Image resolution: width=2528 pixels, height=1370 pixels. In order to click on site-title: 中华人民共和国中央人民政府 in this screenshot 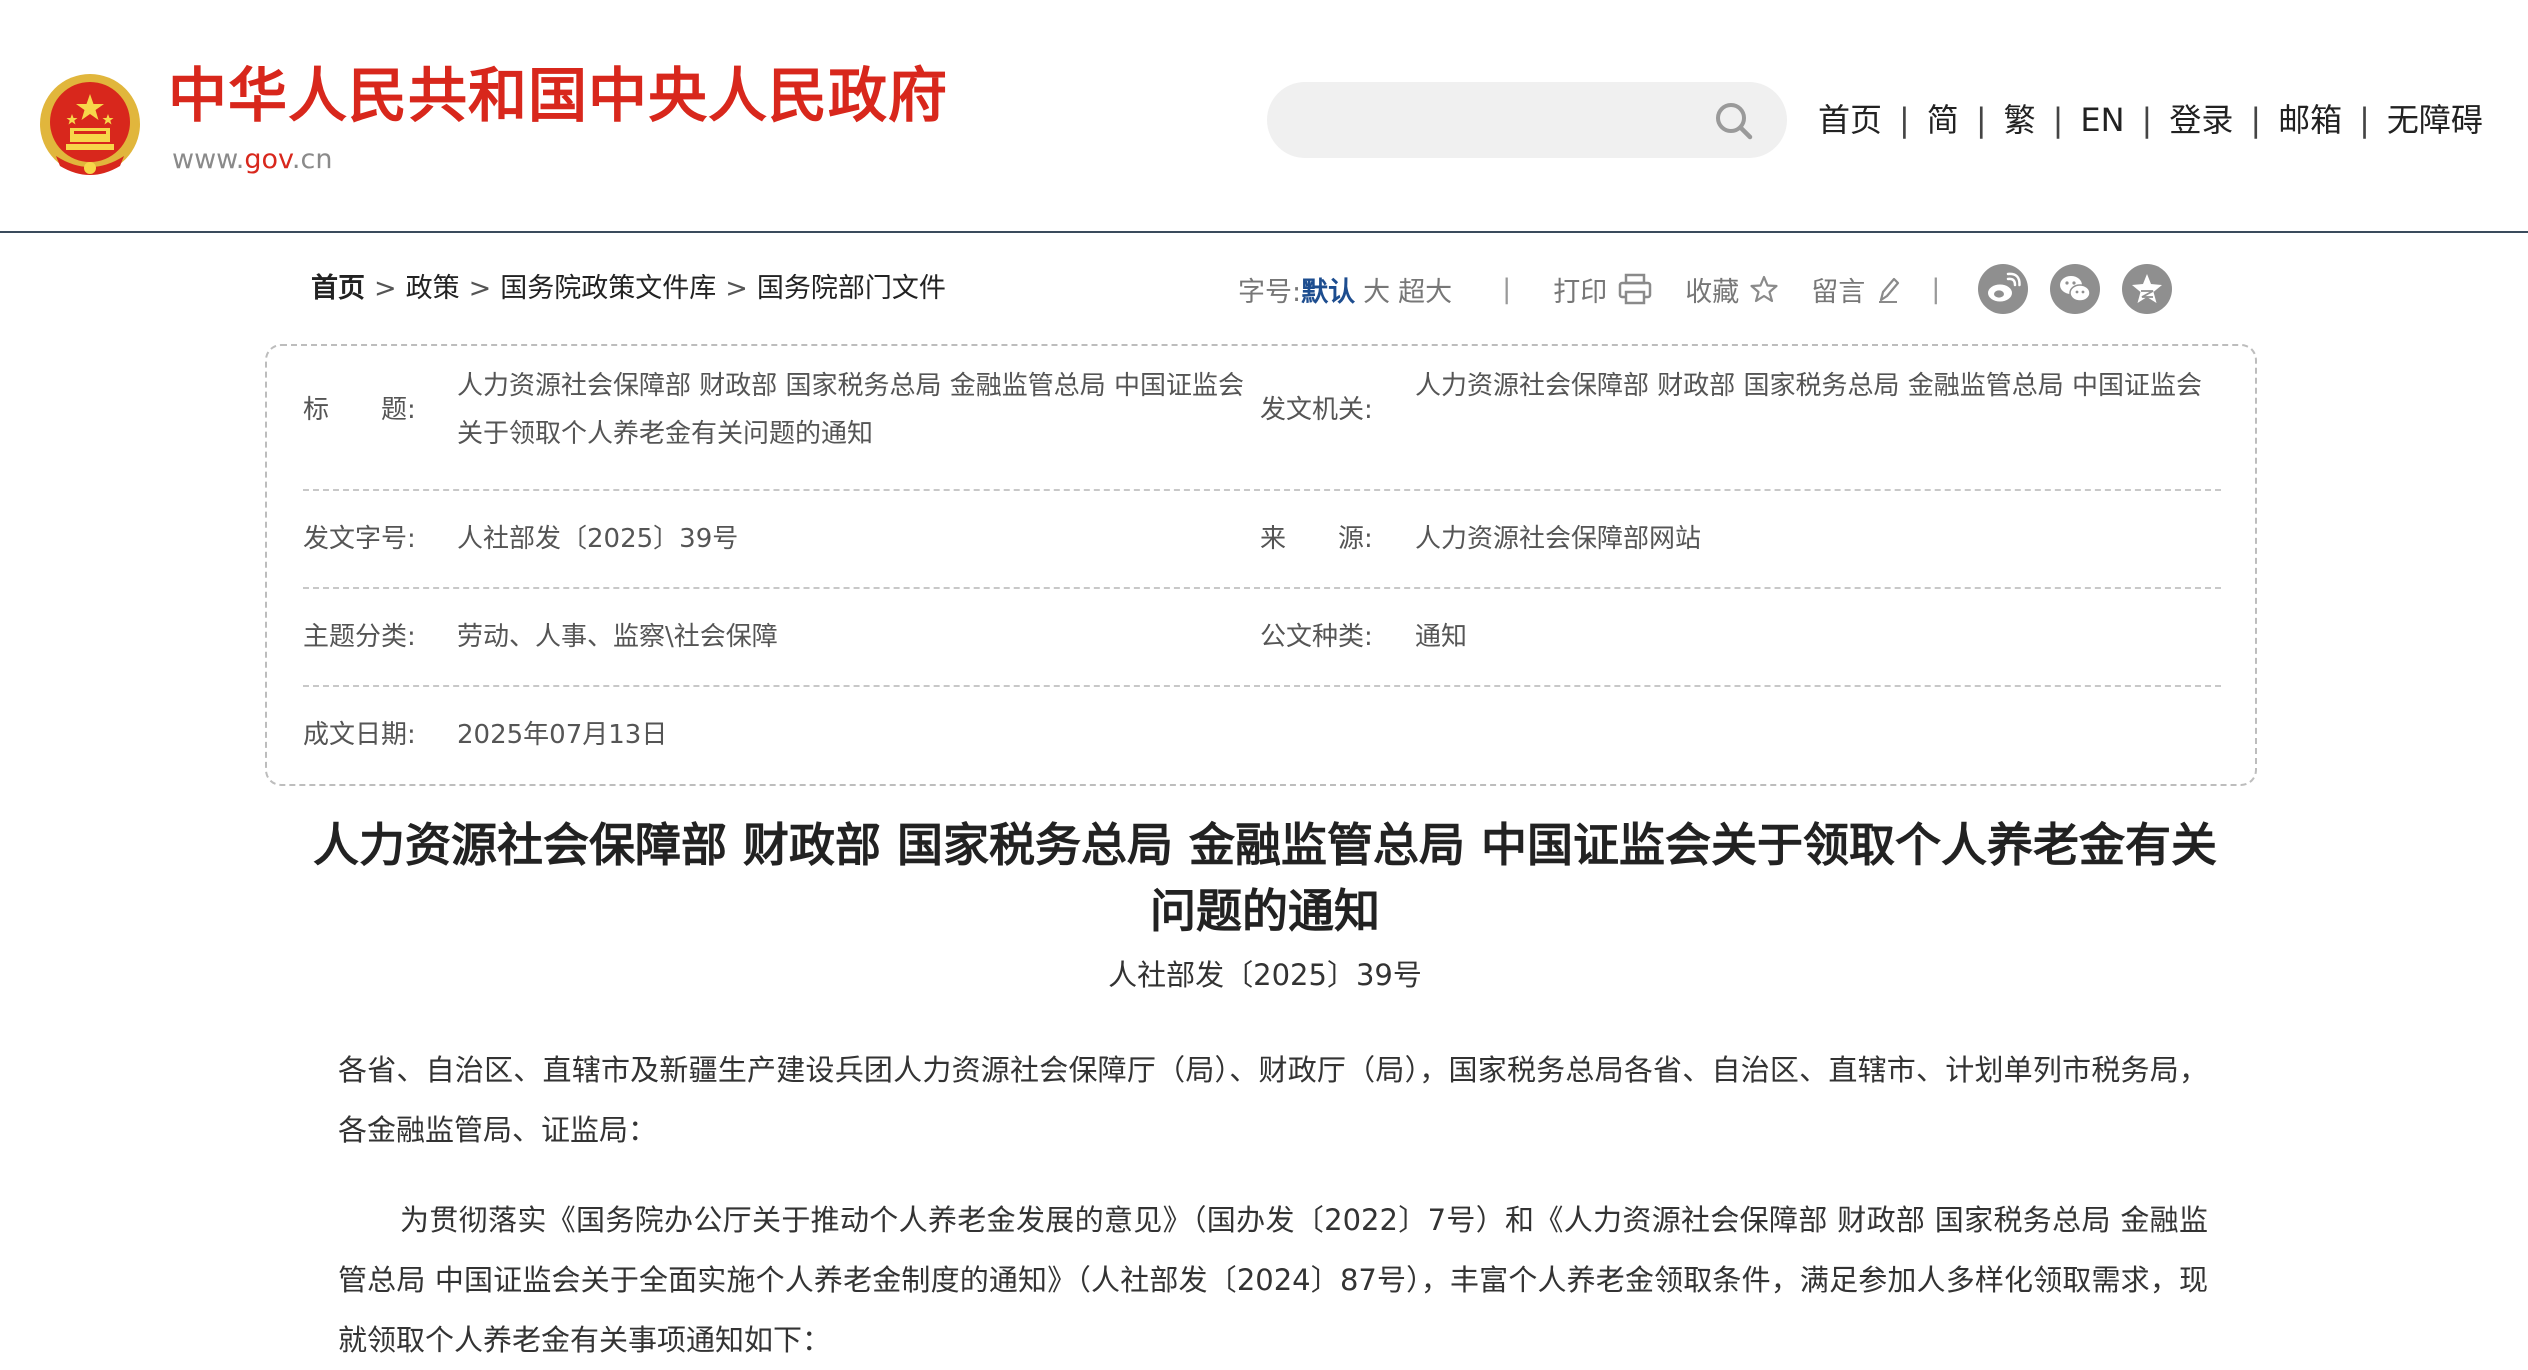, I will do `click(558, 95)`.